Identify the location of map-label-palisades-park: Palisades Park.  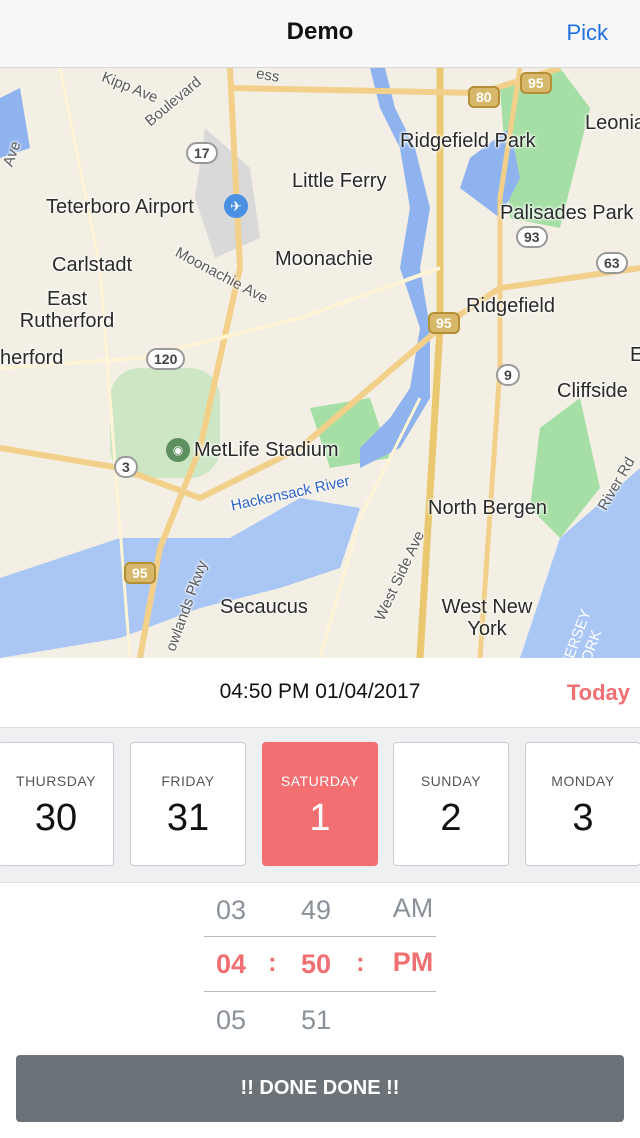
(567, 213).